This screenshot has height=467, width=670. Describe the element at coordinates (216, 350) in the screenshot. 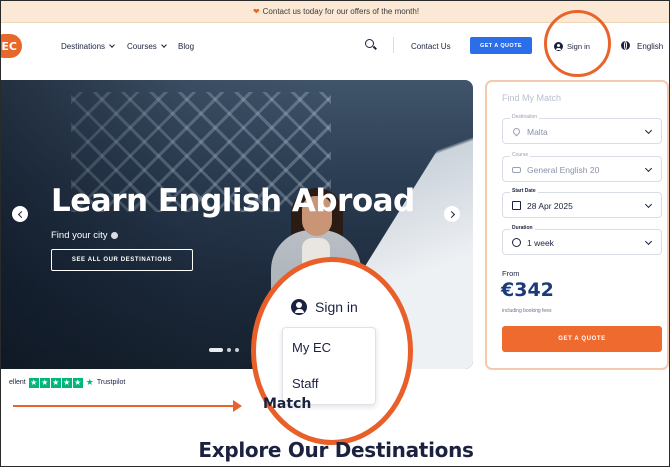

I see `carousel-dot-active` at that location.